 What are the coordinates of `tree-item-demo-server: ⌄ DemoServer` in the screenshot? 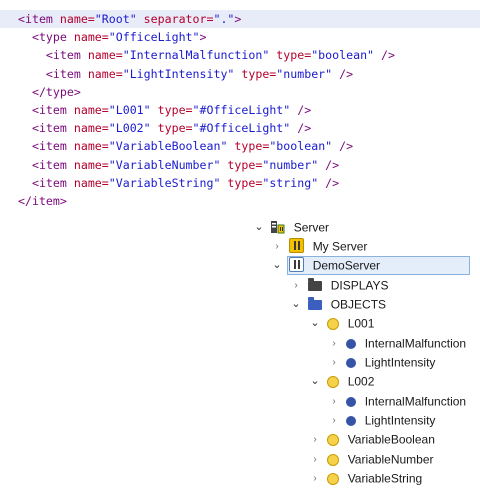 It's located at (325, 265).